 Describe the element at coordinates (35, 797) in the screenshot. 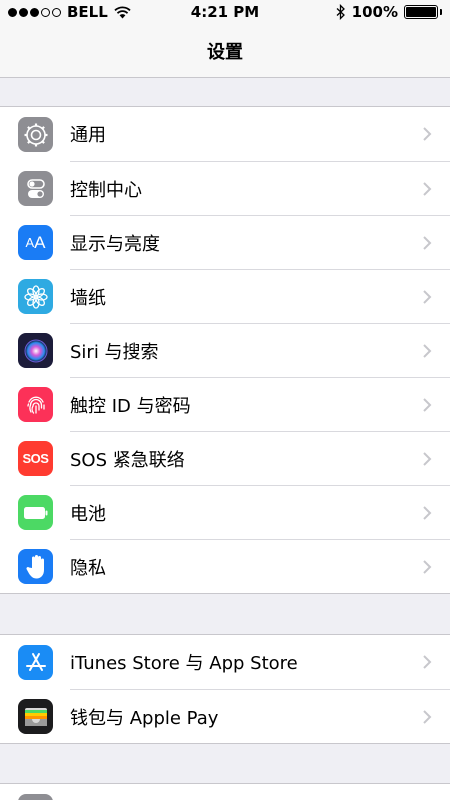

I see `key-icon` at that location.